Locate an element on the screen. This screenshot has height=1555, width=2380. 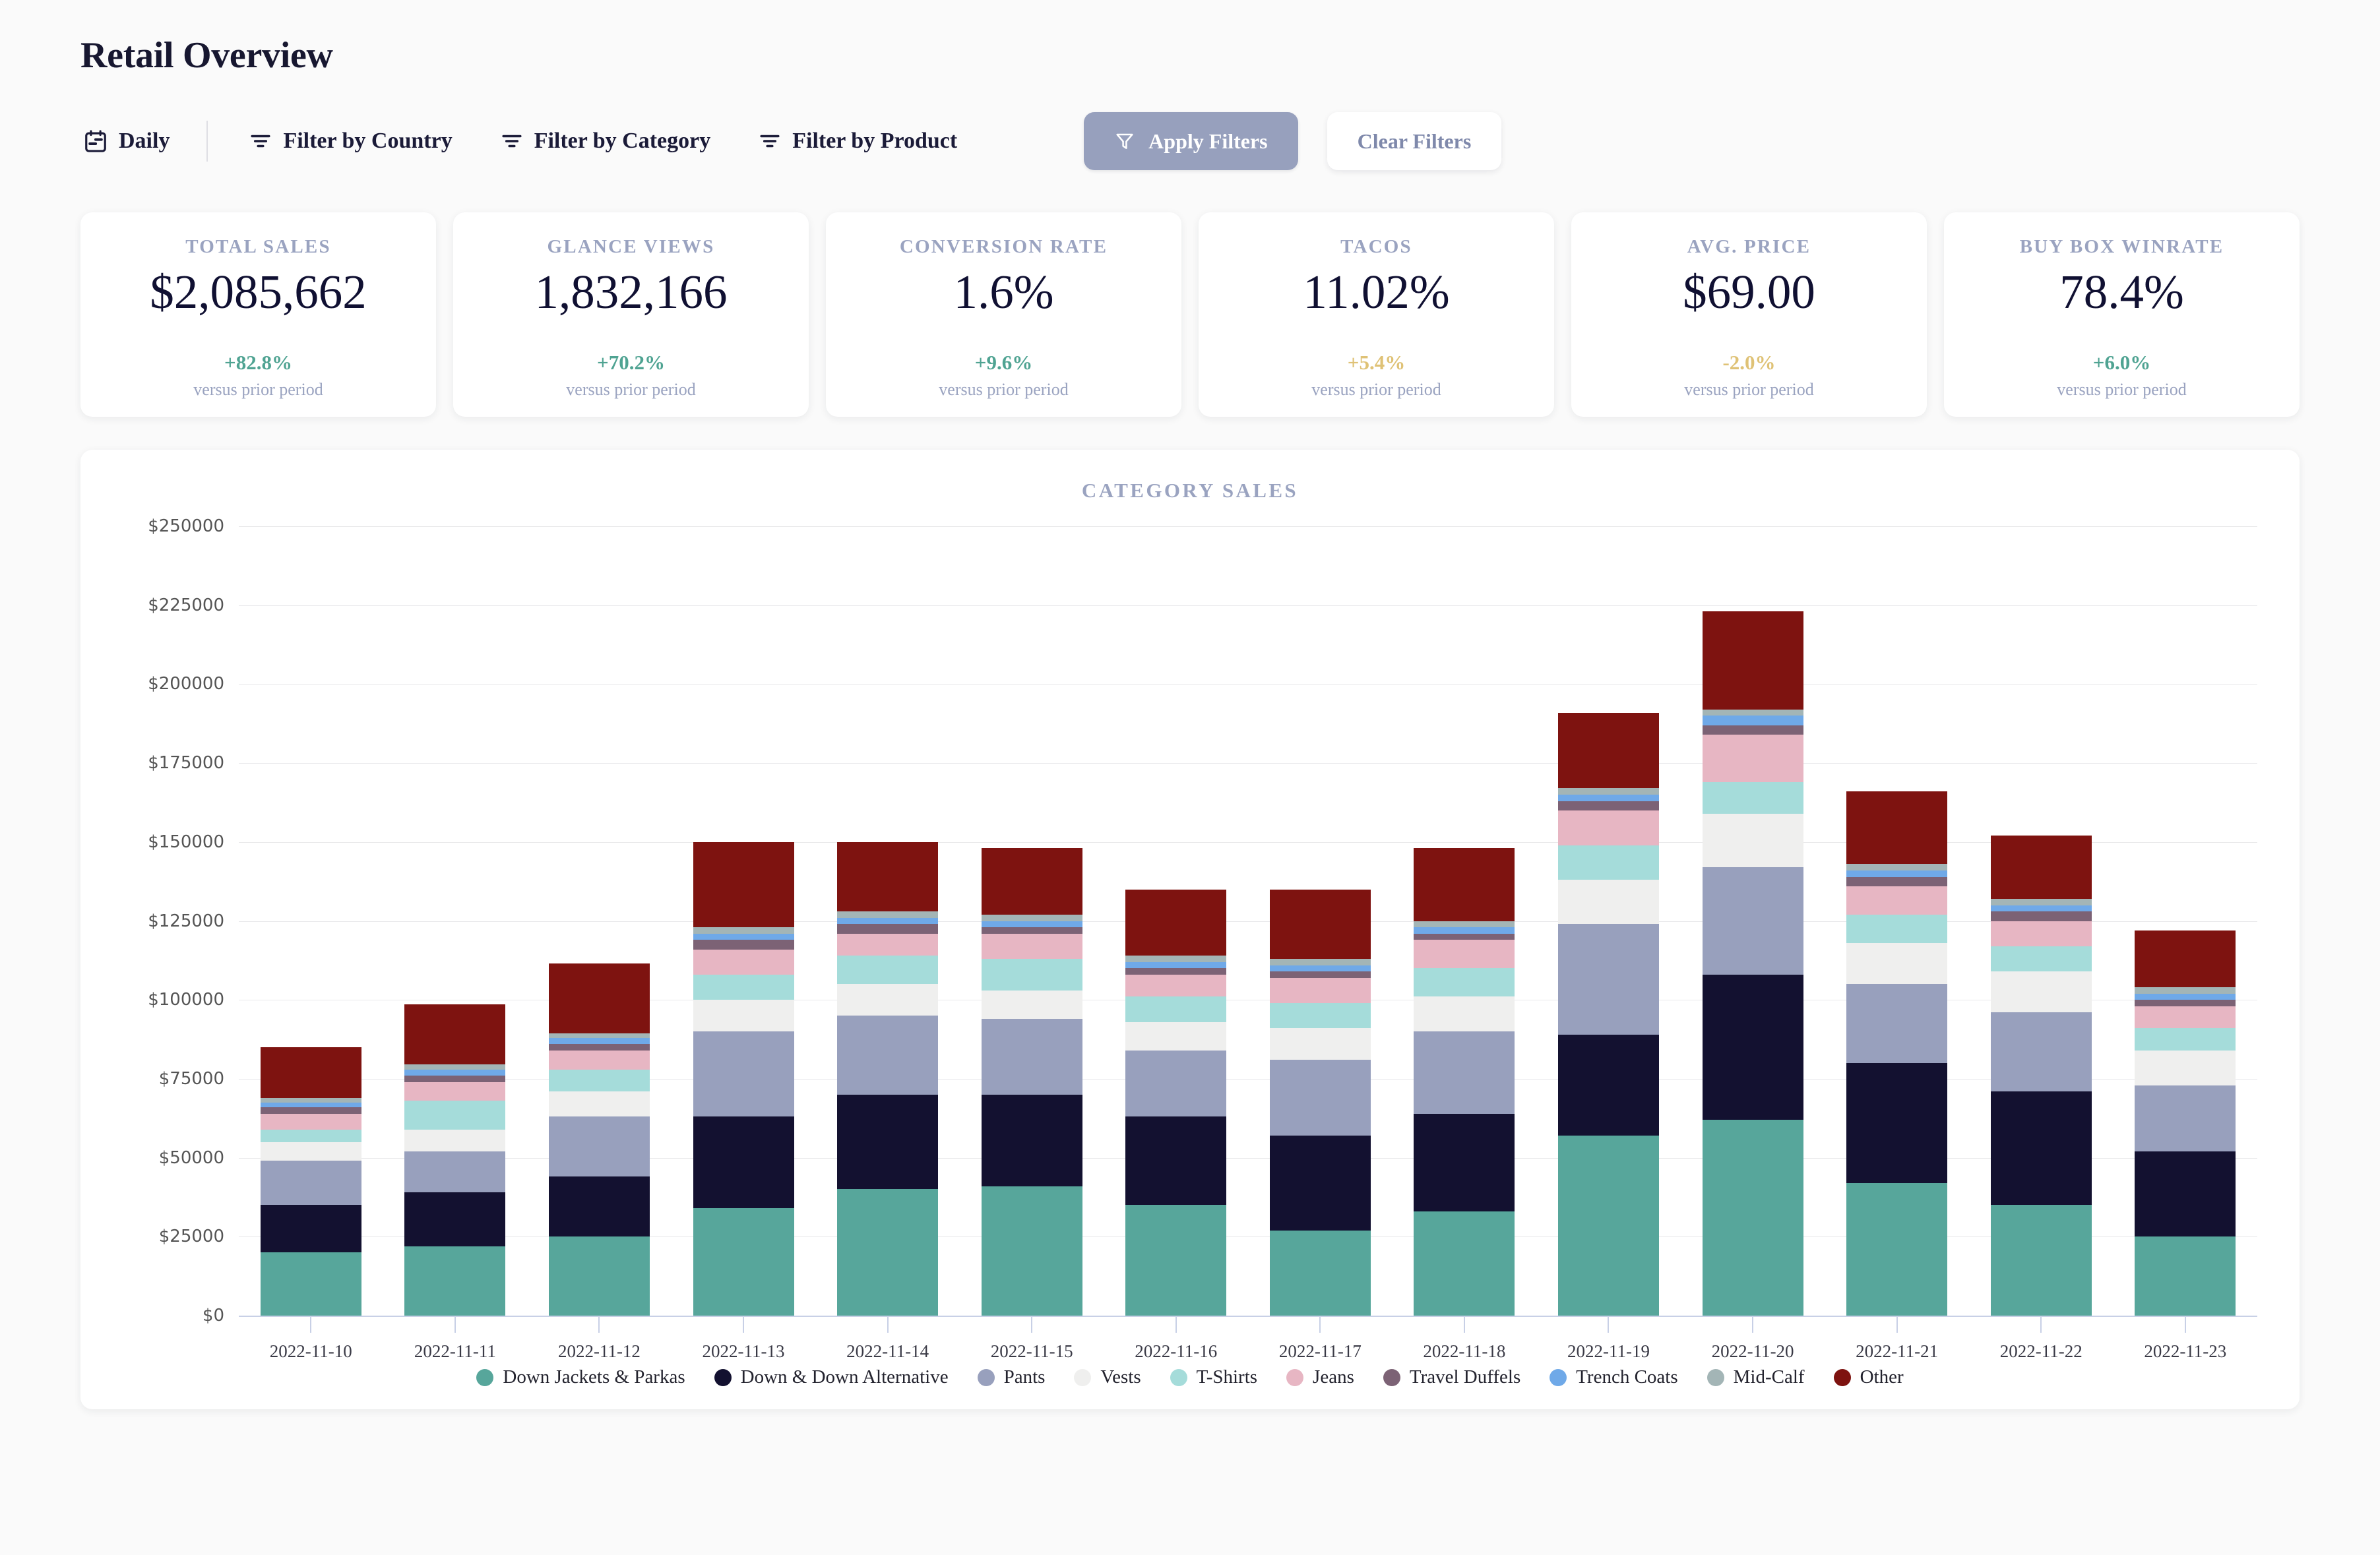
legend-item: Travel Duffels is located at coordinates (1451, 1377).